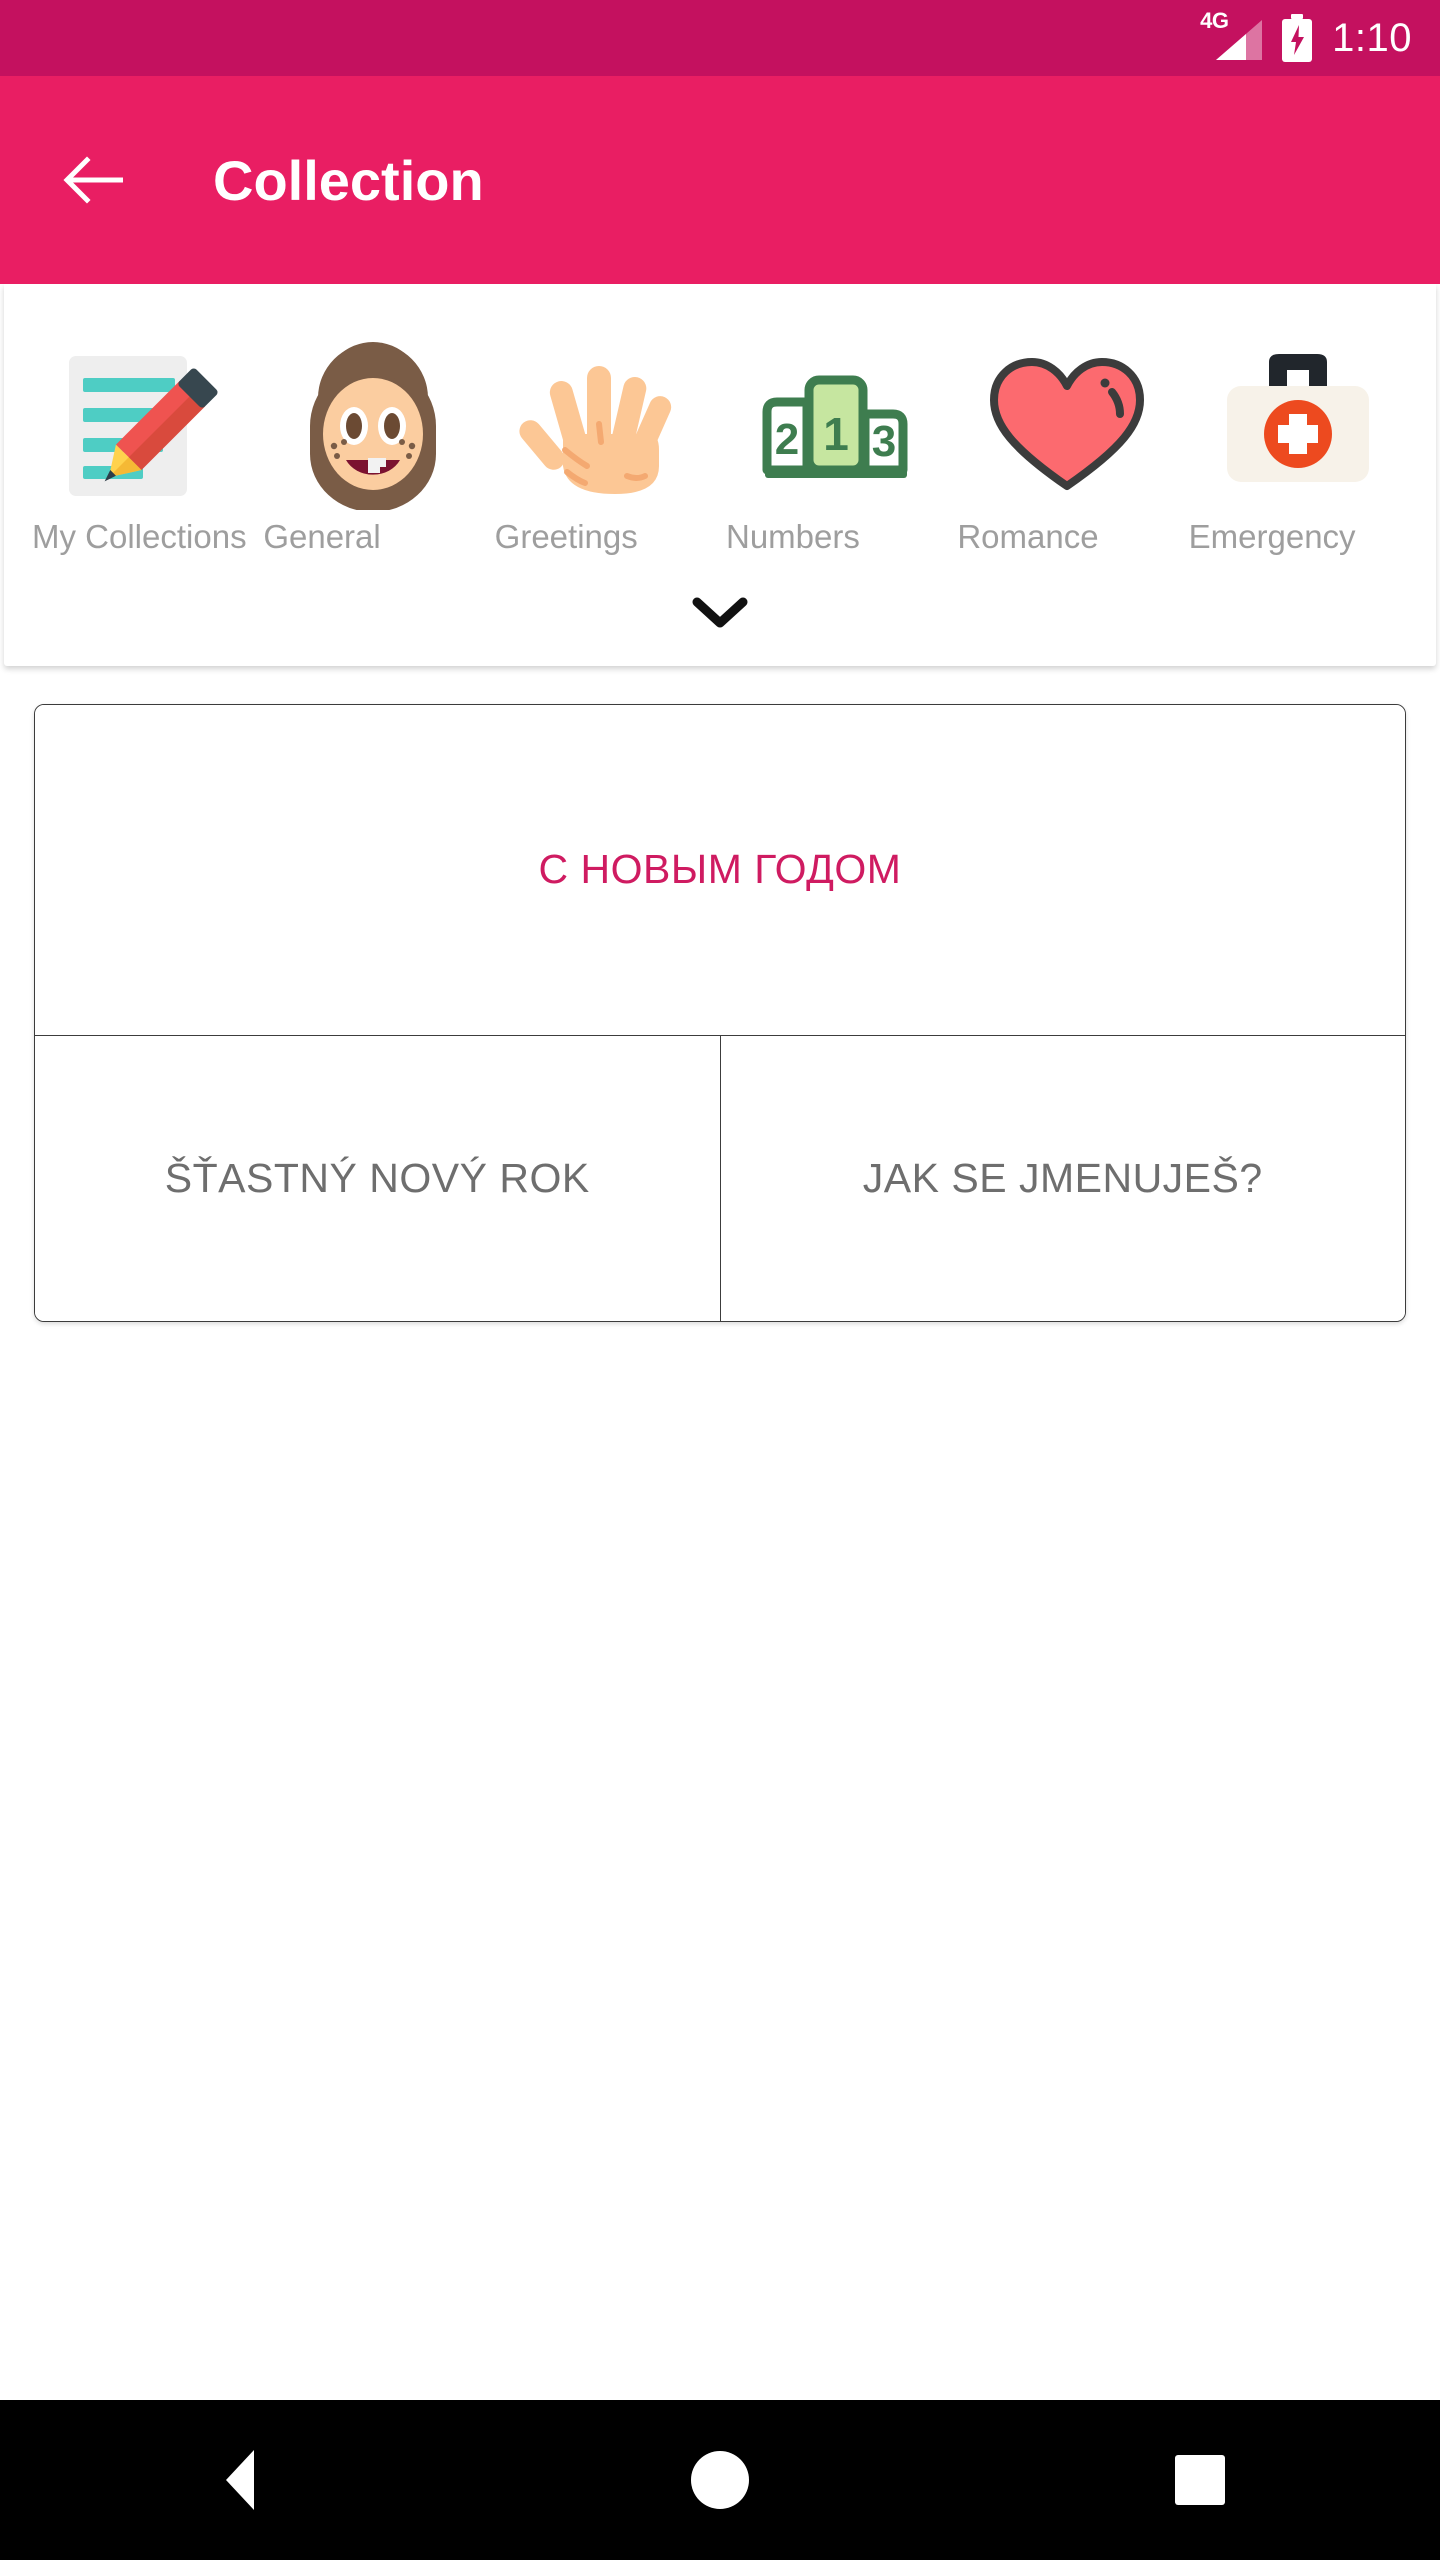  I want to click on status-bar: 4G 1:10, so click(720, 38).